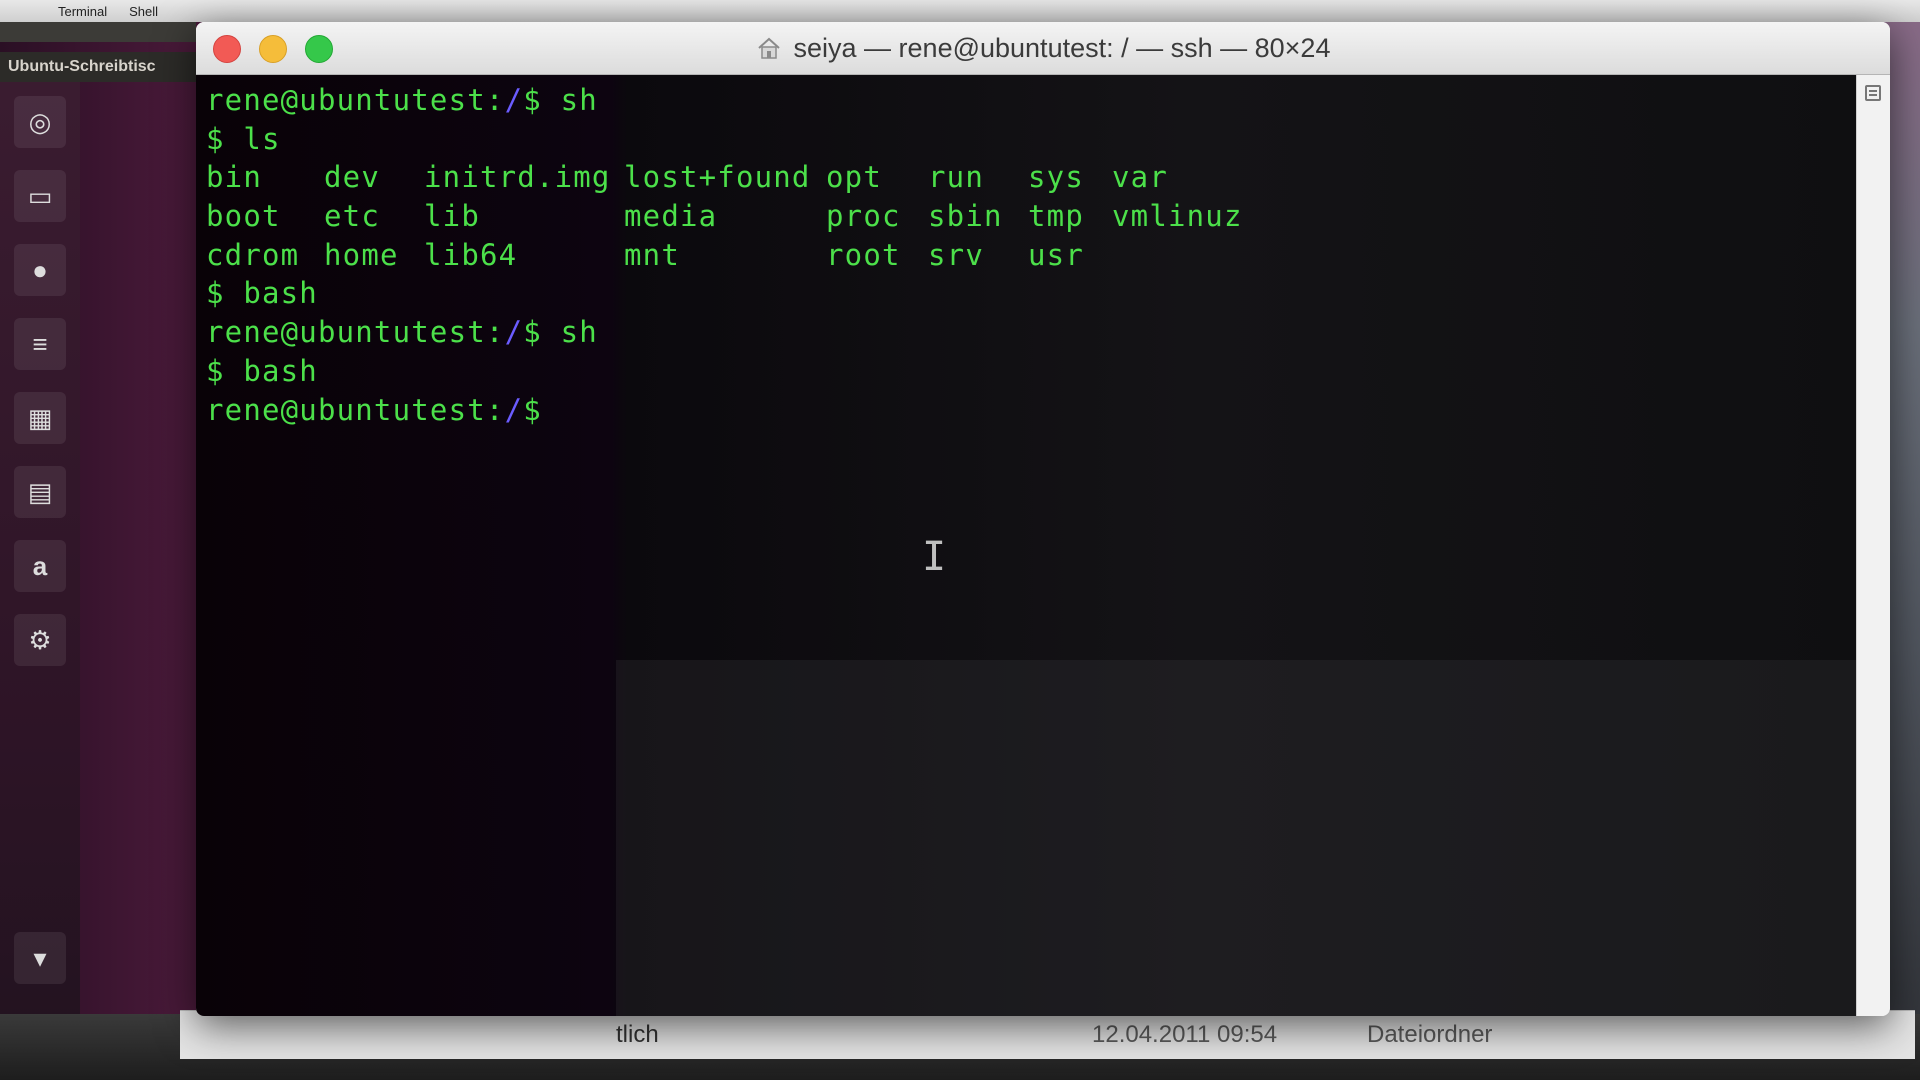  I want to click on ls-entry: dev, so click(352, 177).